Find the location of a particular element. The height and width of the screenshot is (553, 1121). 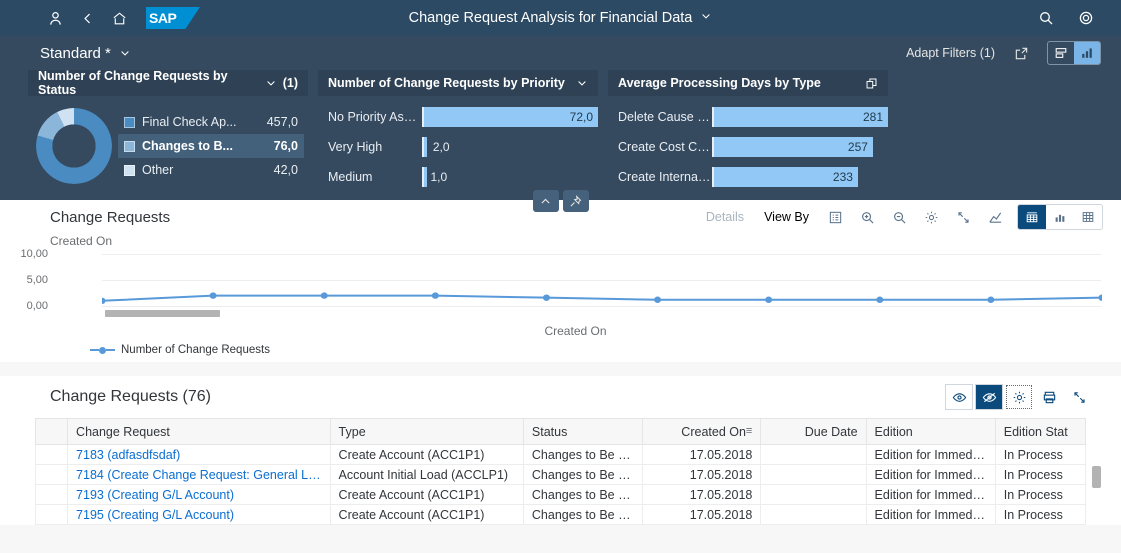

drill-down-icon is located at coordinates (995, 217).